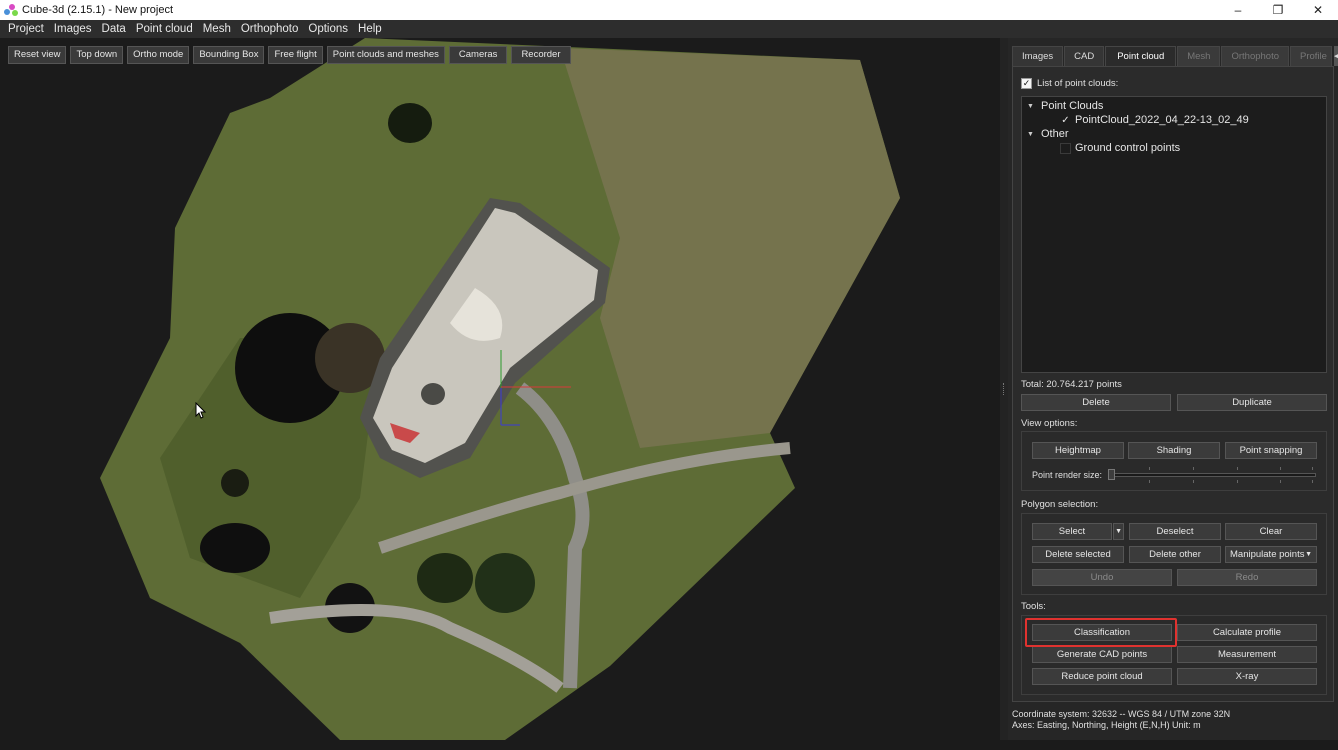 The width and height of the screenshot is (1338, 750). What do you see at coordinates (1038, 56) in the screenshot?
I see `tab-images: Images` at bounding box center [1038, 56].